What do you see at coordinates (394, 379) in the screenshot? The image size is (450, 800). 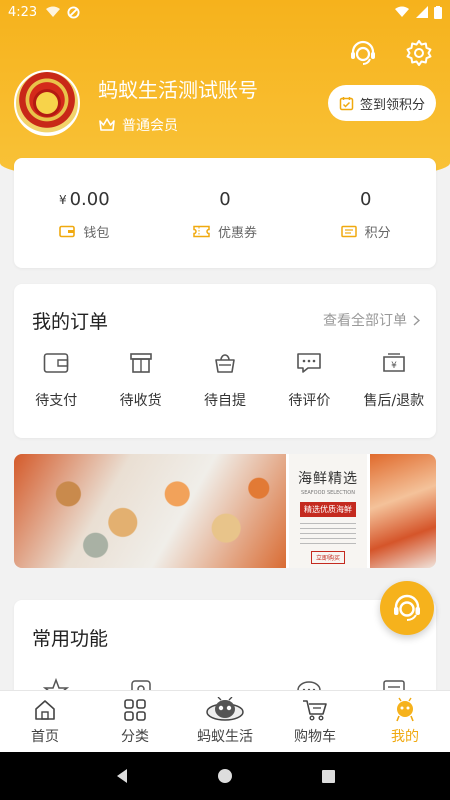 I see `order-after-sales: ¥ 售后/退款` at bounding box center [394, 379].